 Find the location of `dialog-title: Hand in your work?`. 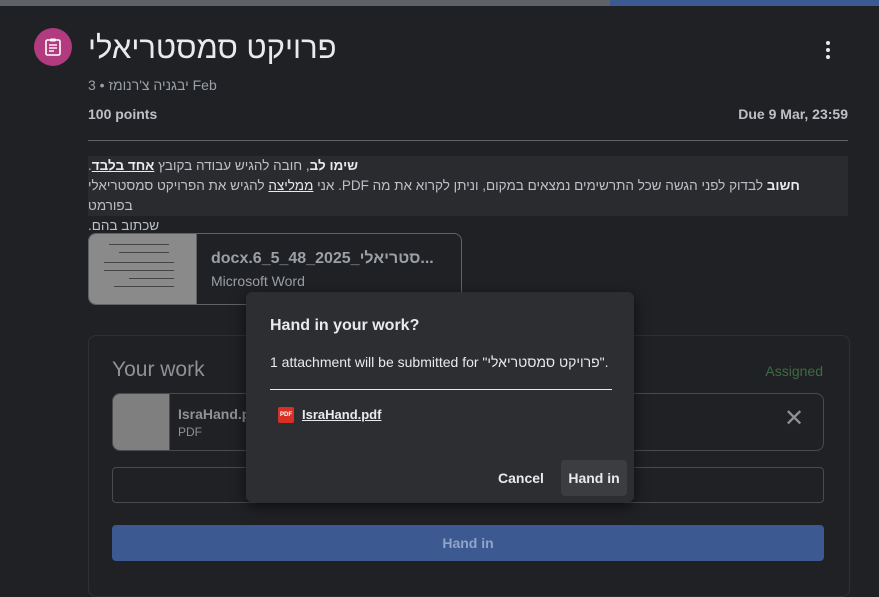

dialog-title: Hand in your work? is located at coordinates (345, 325).